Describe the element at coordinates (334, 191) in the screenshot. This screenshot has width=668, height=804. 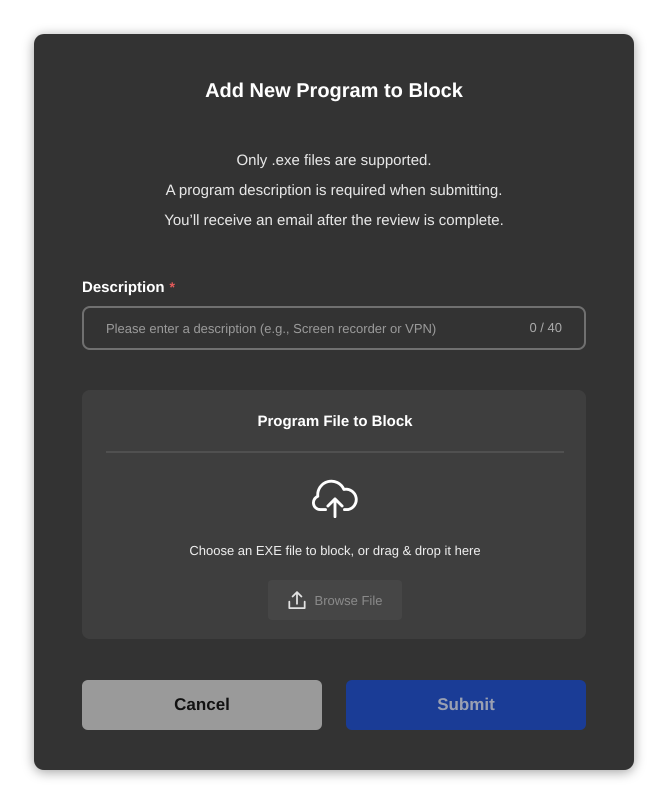
I see `info-text: A program description is required when submitting.` at that location.